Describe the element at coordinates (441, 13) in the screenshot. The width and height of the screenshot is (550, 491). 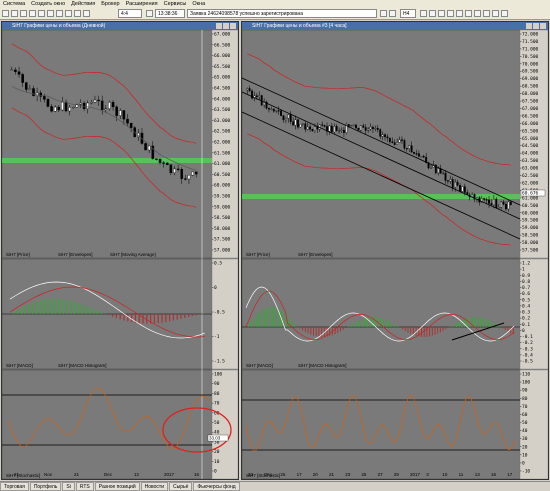
I see `line-icon` at that location.